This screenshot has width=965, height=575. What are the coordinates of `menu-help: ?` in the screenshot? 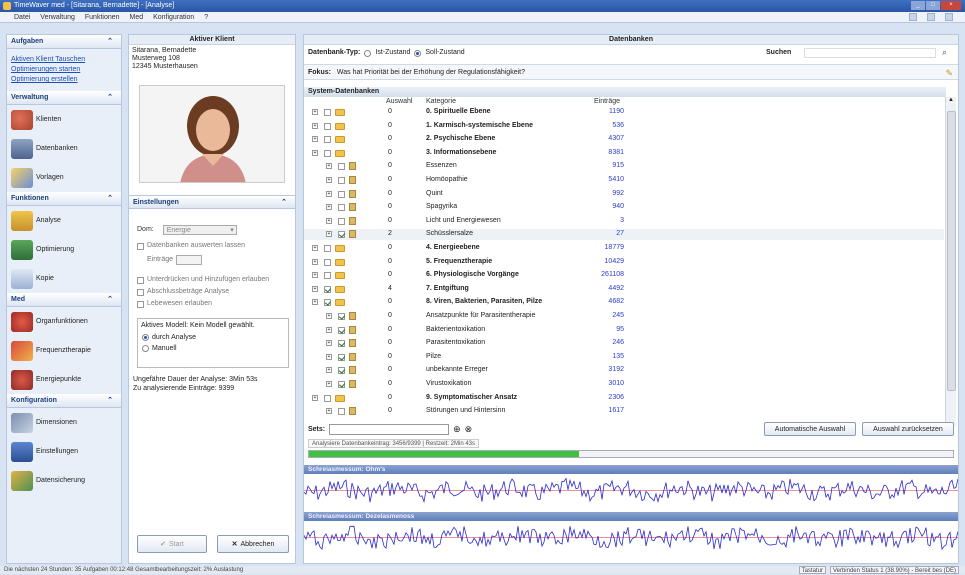 It's located at (206, 17).